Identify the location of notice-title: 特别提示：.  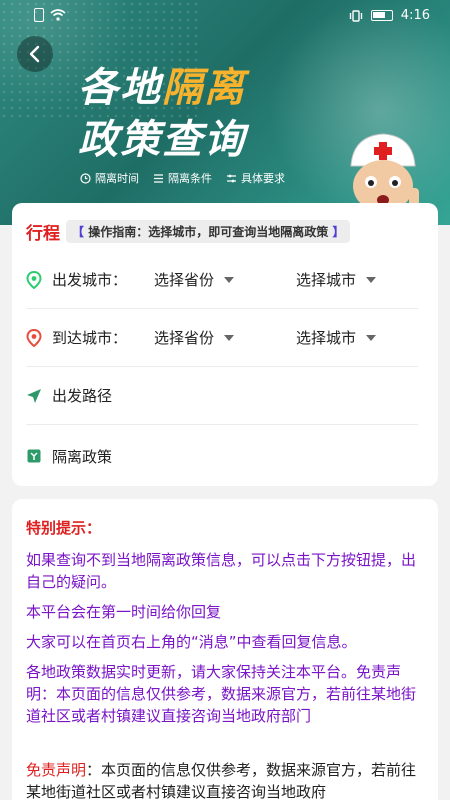
(64, 528).